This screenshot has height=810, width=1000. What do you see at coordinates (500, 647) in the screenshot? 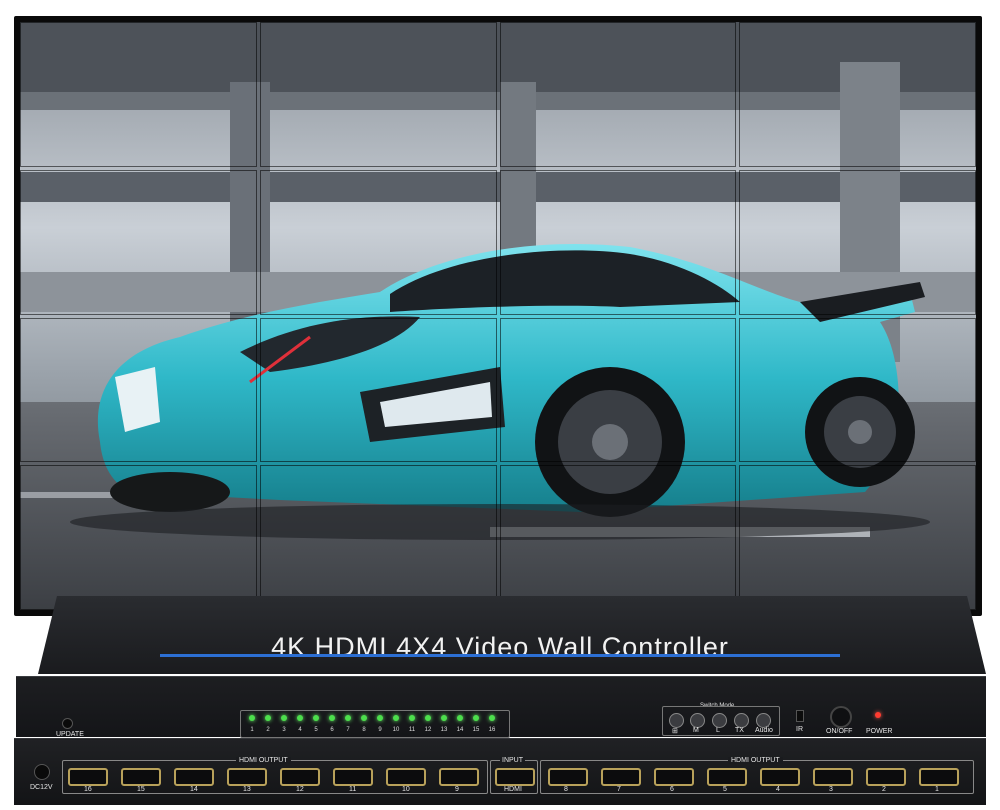
I see `product-title: 4K HDMI 4X4 Video Wall Controller` at bounding box center [500, 647].